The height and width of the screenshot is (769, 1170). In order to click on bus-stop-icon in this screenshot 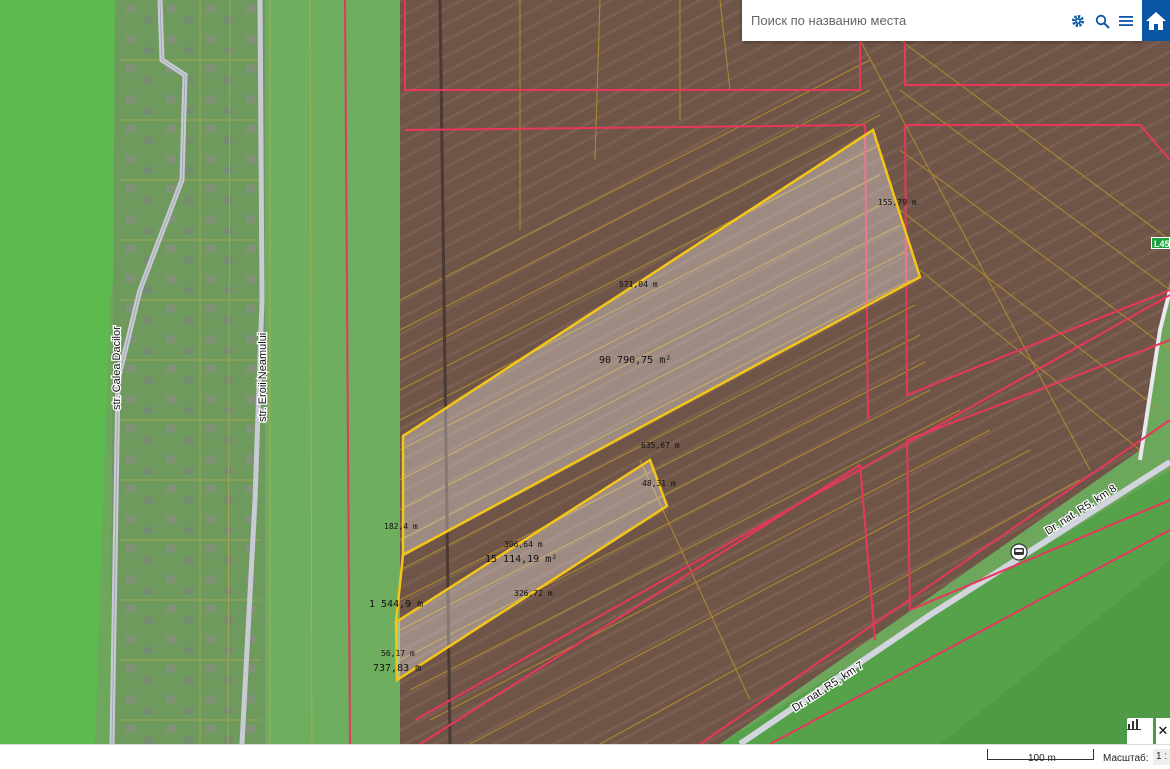, I will do `click(1019, 552)`.